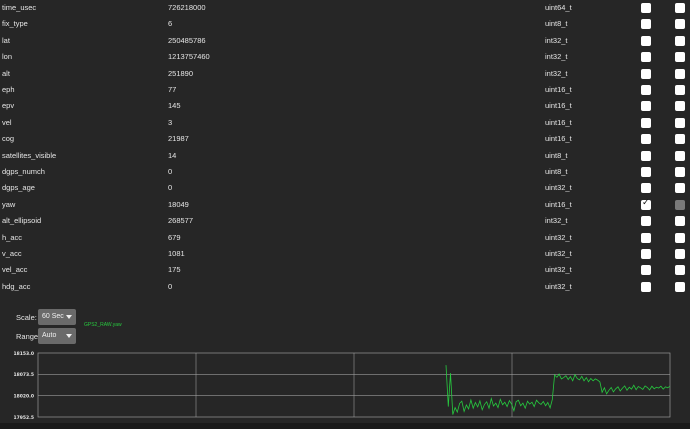 The height and width of the screenshot is (429, 690). What do you see at coordinates (345, 221) in the screenshot?
I see `field-row-alt-ellipsoid: alt_ellipsoid 268577 int32_t` at bounding box center [345, 221].